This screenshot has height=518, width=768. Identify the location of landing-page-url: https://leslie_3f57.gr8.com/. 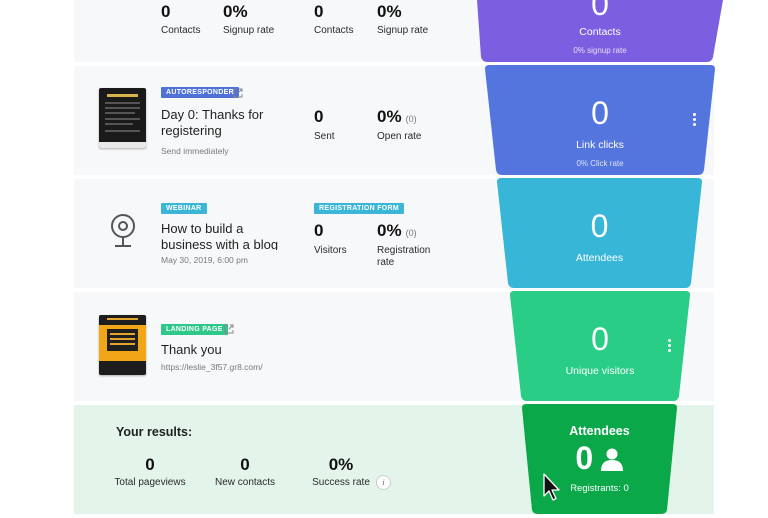
(212, 367).